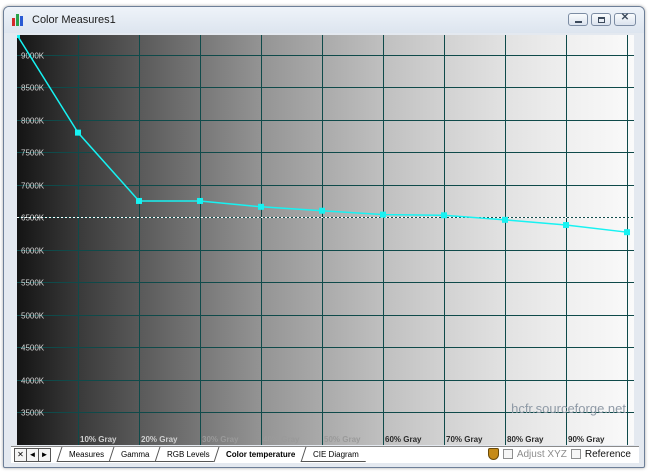  I want to click on maximize-icon, so click(601, 20).